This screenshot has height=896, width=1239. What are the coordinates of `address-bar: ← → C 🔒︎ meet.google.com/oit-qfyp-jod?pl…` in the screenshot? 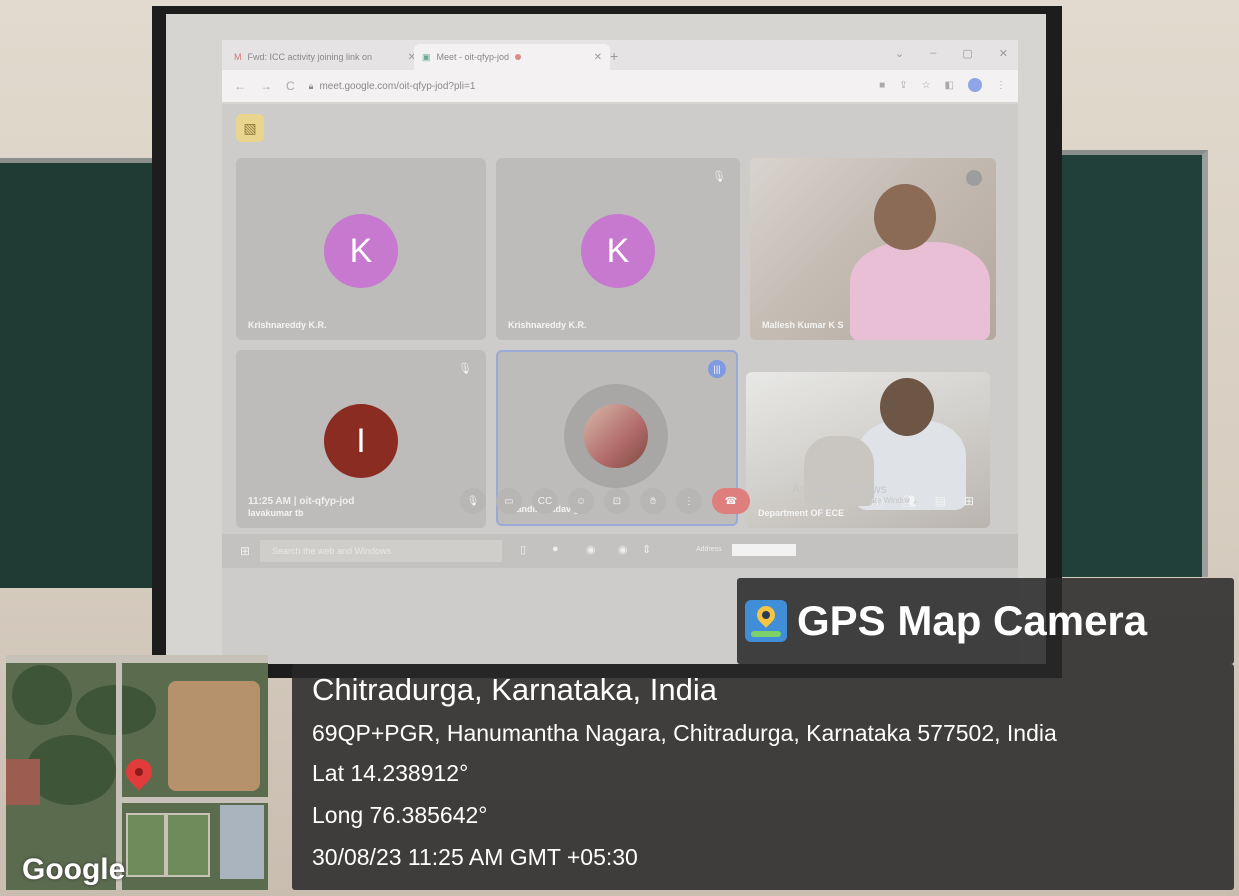 It's located at (620, 86).